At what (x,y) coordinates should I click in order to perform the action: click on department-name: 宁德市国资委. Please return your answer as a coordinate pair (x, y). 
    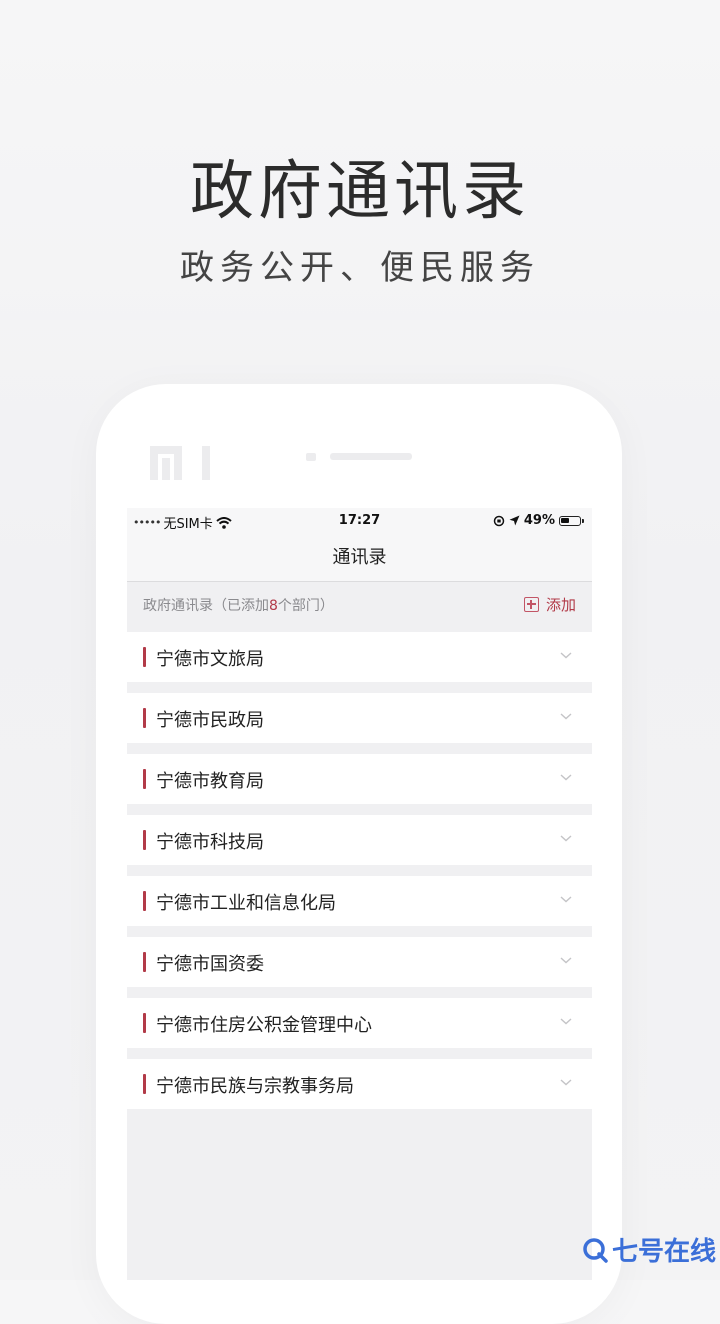
    Looking at the image, I should click on (210, 964).